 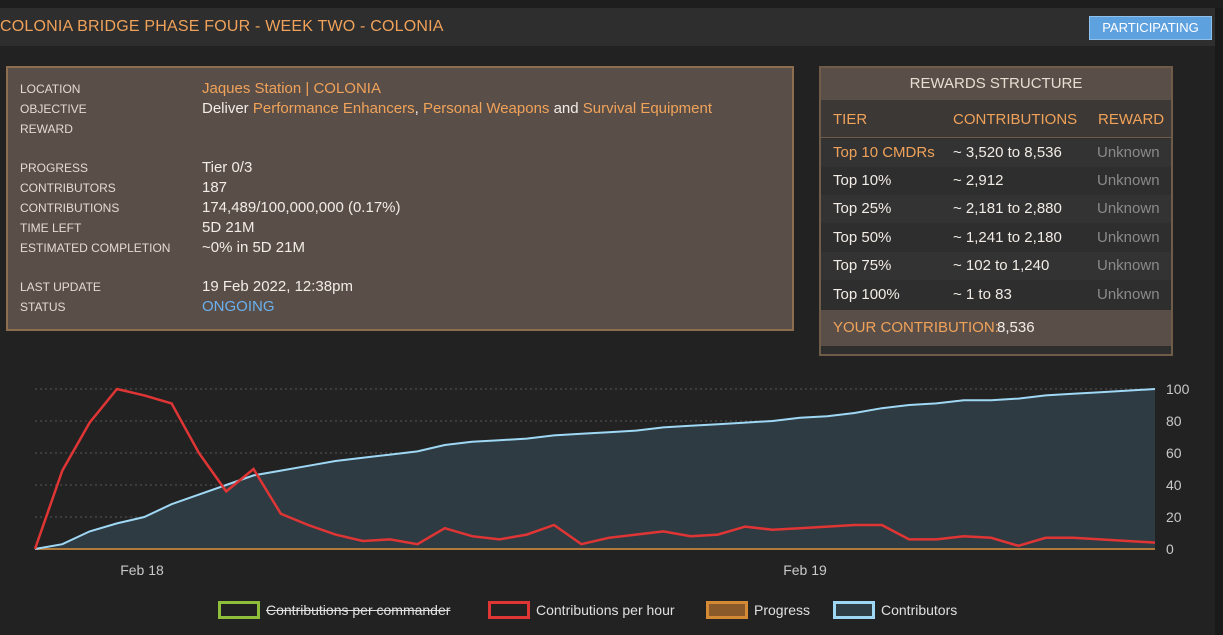 I want to click on x-tick-label: Feb 18, so click(x=142, y=570).